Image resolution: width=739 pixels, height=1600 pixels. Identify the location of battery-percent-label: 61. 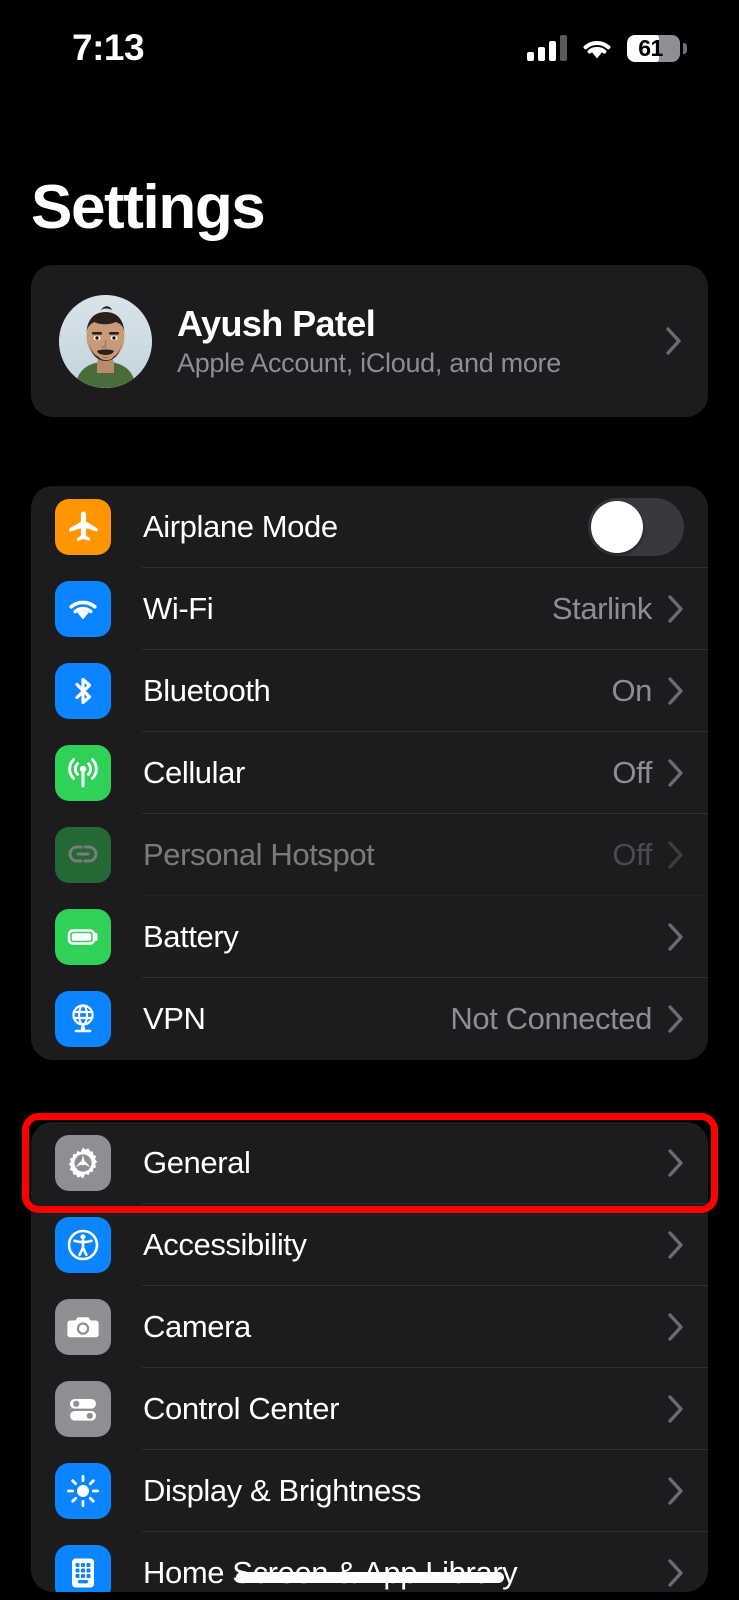
(650, 47).